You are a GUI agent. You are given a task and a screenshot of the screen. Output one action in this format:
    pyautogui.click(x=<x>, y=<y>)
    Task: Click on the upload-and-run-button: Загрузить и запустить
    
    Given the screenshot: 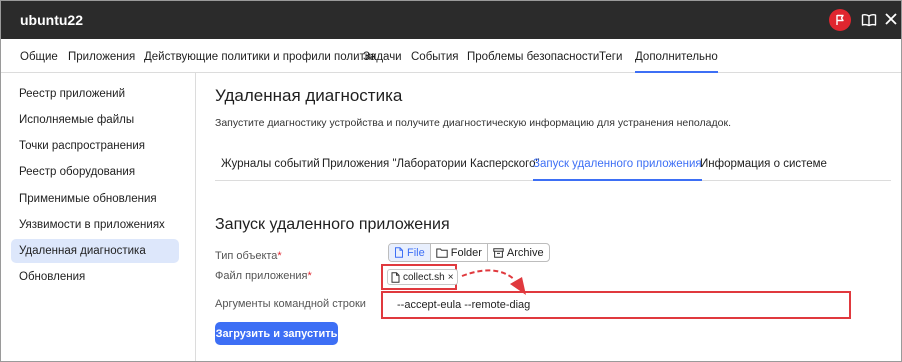 What is the action you would take?
    pyautogui.click(x=276, y=333)
    